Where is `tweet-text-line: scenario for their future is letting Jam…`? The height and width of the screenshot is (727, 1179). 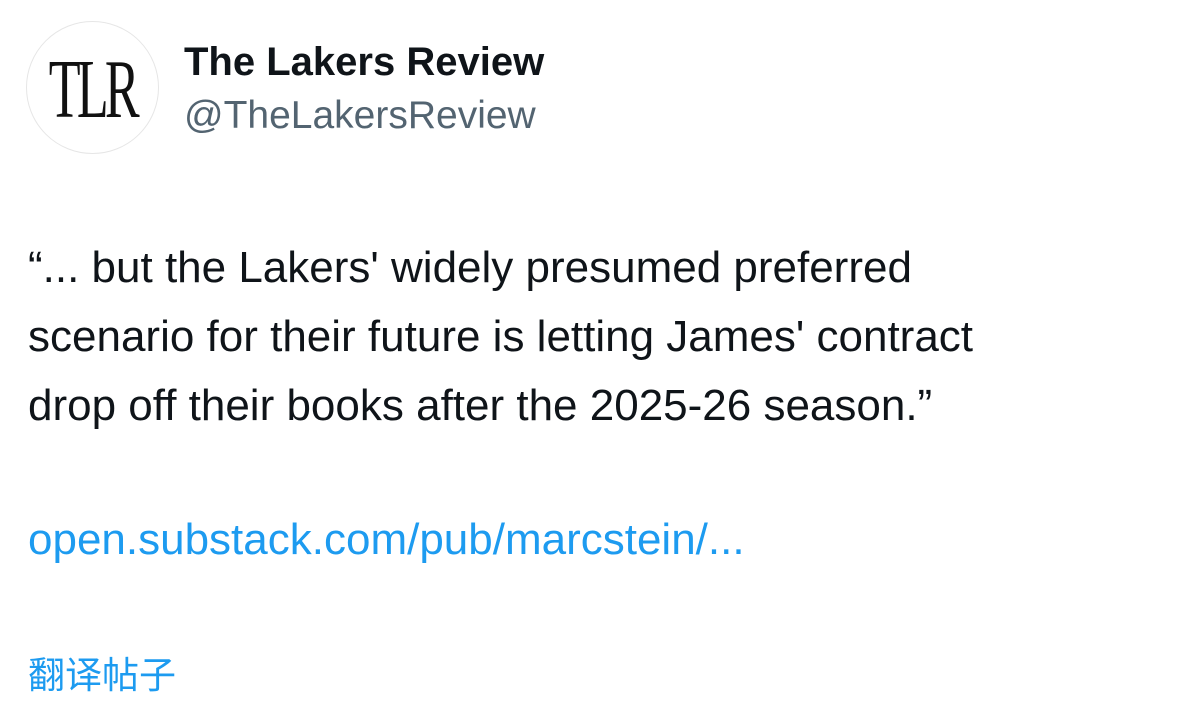 tweet-text-line: scenario for their future is letting Jam… is located at coordinates (501, 336).